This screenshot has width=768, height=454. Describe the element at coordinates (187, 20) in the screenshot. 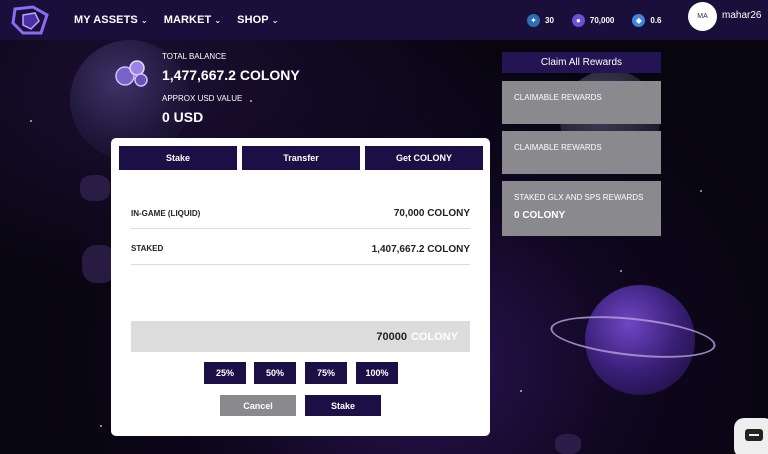

I see `nav-label: MARKET` at that location.